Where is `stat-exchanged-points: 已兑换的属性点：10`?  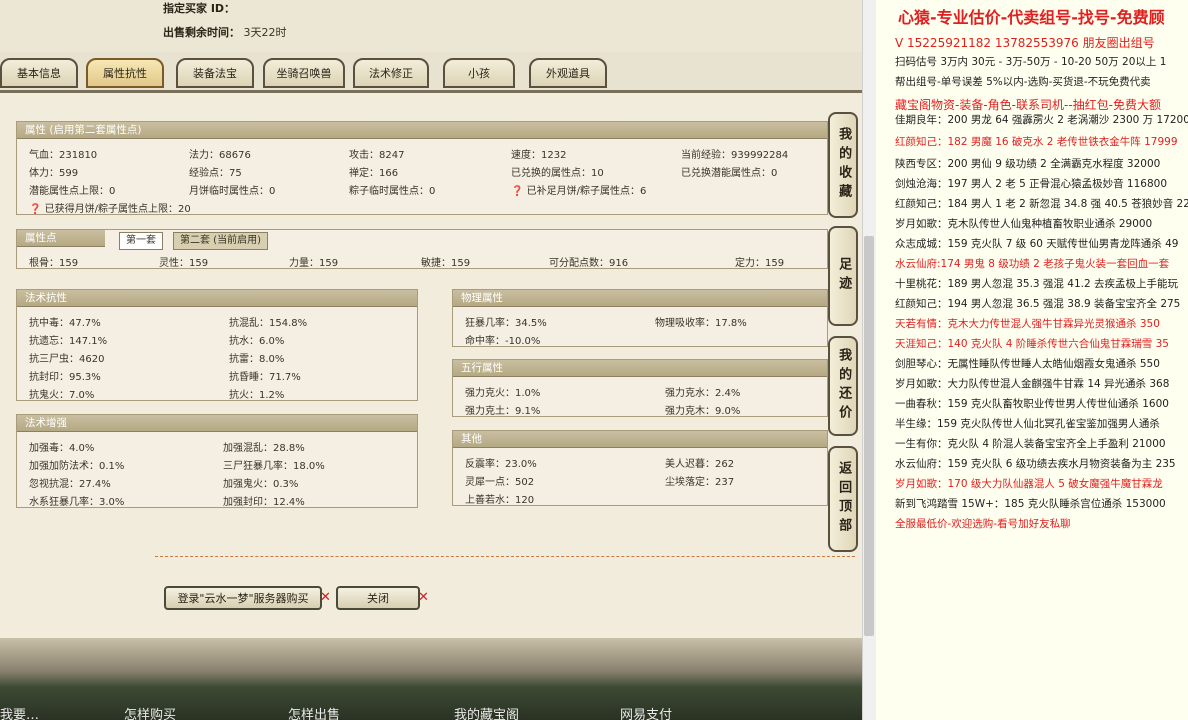
stat-exchanged-points: 已兑换的属性点：10 is located at coordinates (557, 173).